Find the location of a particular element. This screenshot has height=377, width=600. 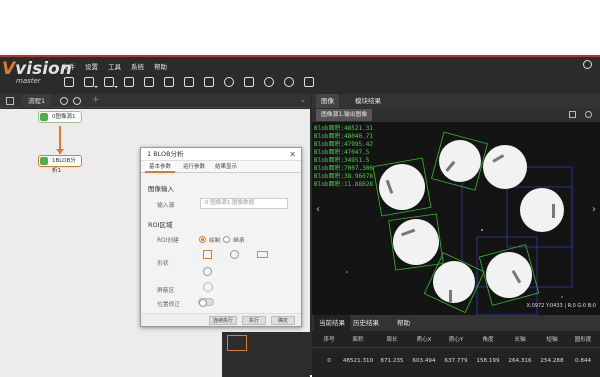

roi-inherit-label: 继承 is located at coordinates (239, 241).